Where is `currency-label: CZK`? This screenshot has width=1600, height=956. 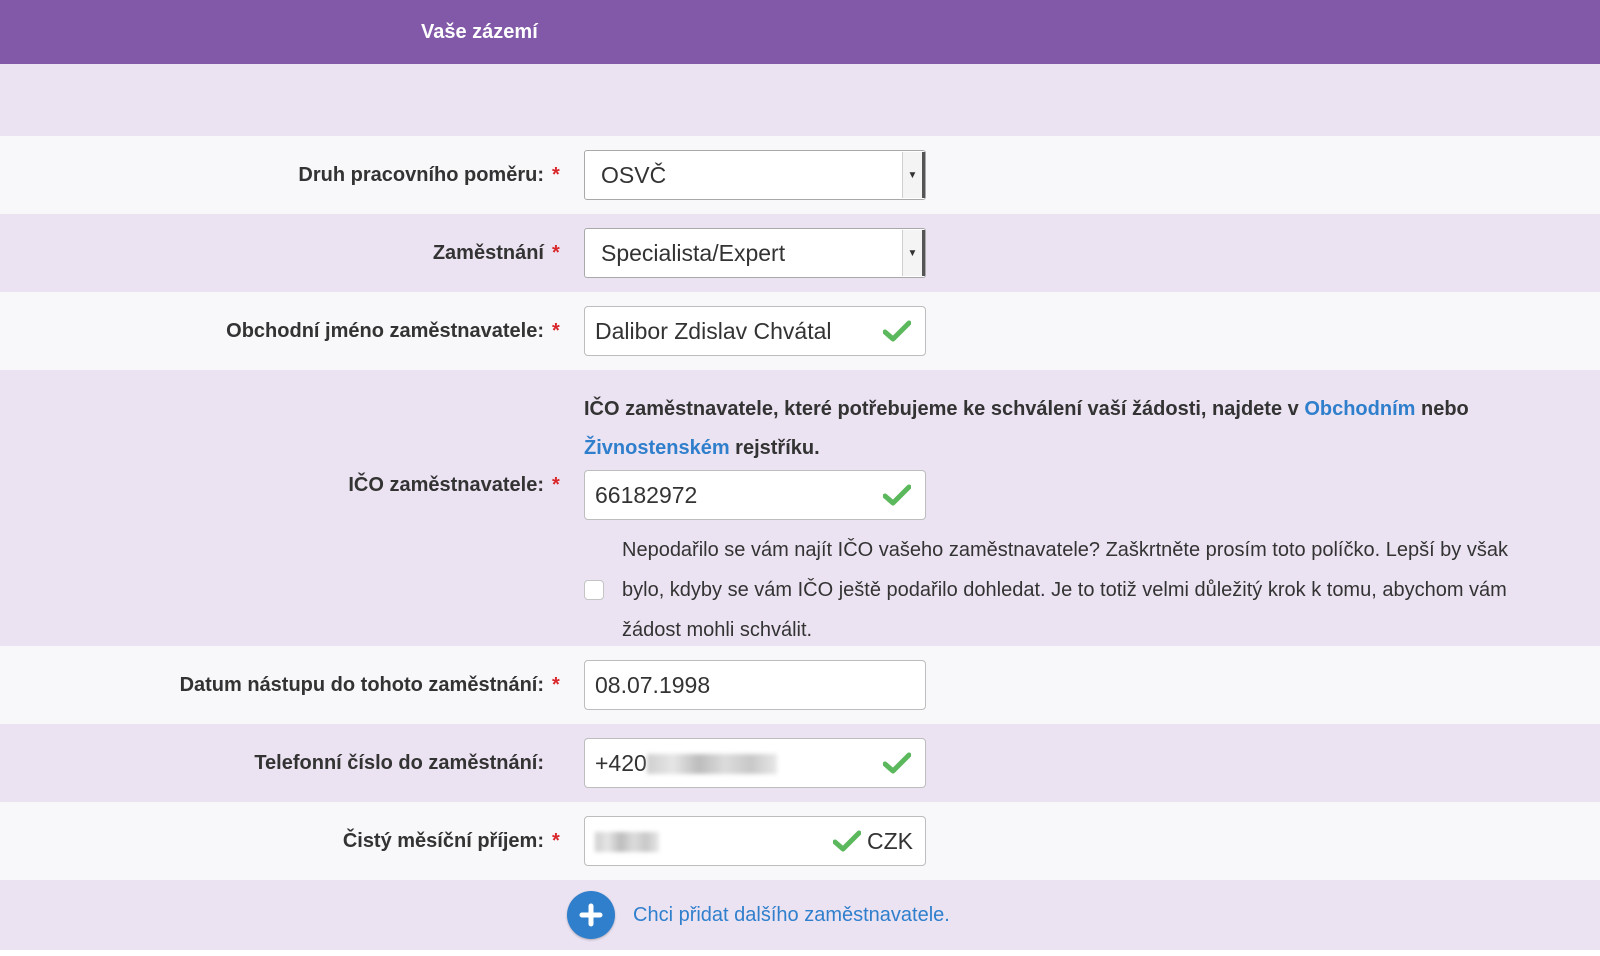
currency-label: CZK is located at coordinates (890, 840).